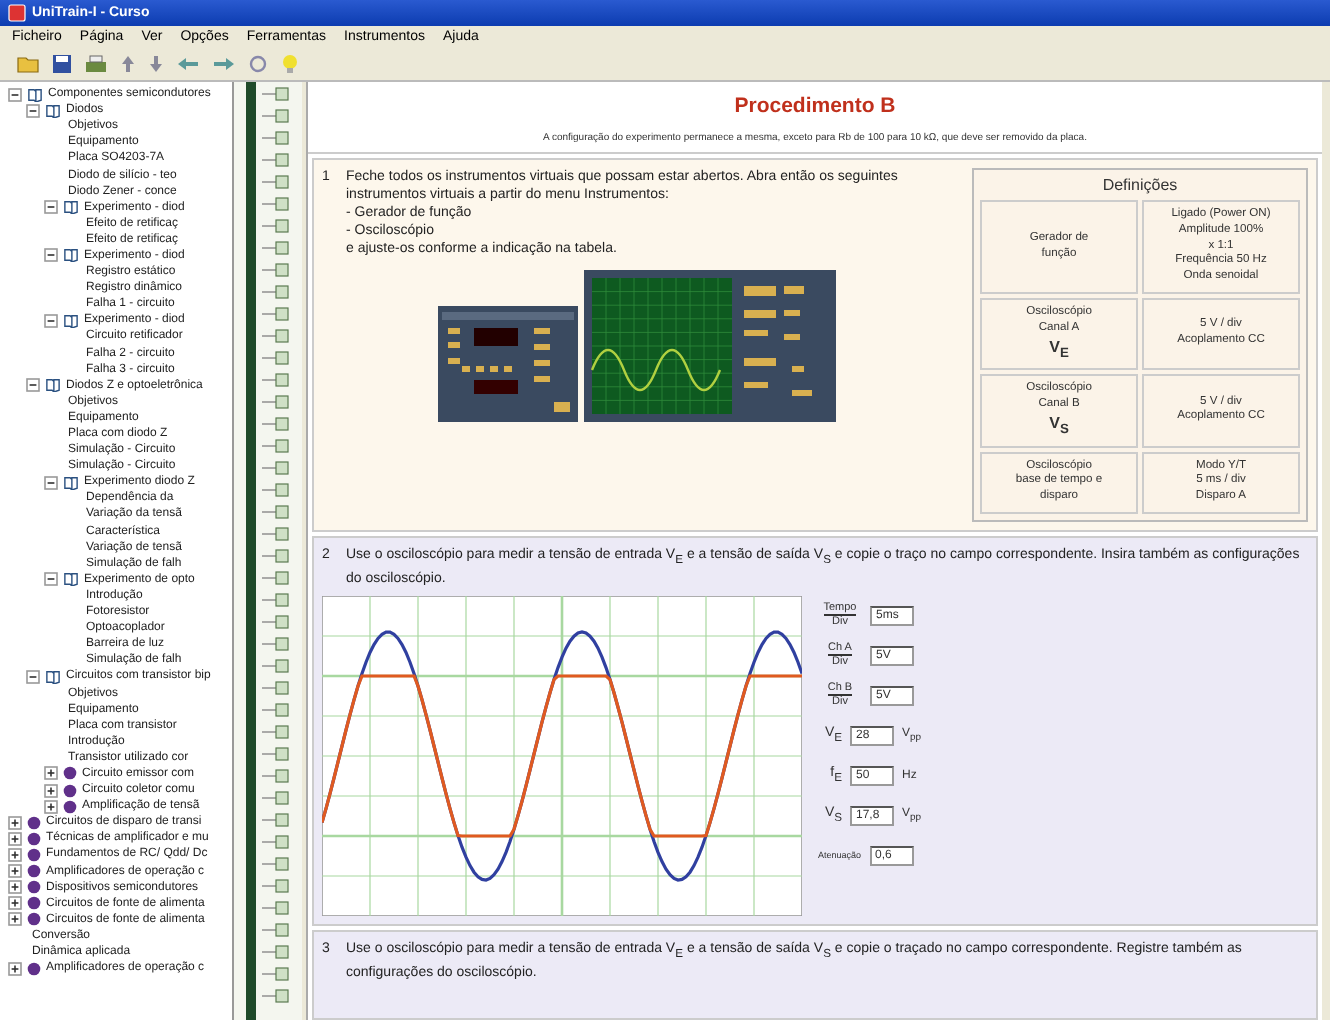 The width and height of the screenshot is (1330, 1020). What do you see at coordinates (96, 64) in the screenshot?
I see `print-icon` at bounding box center [96, 64].